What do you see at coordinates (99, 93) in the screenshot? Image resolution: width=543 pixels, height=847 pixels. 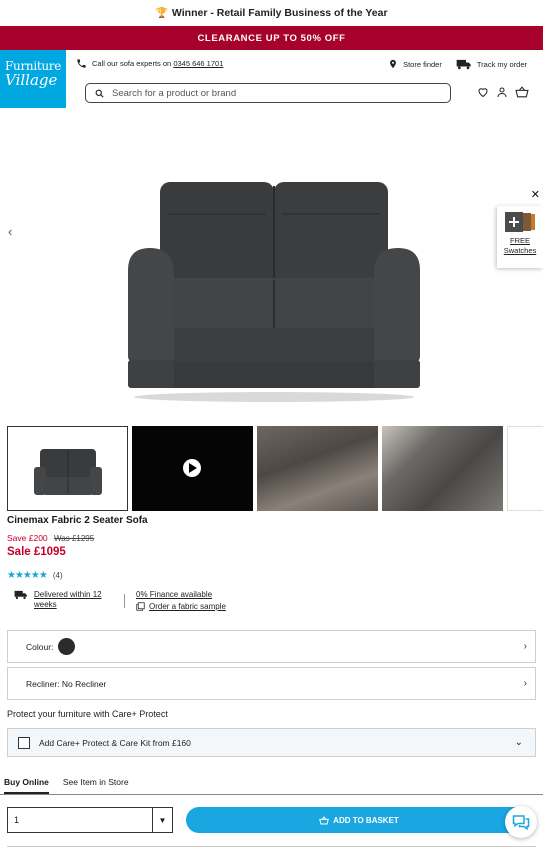 I see `search-icon` at bounding box center [99, 93].